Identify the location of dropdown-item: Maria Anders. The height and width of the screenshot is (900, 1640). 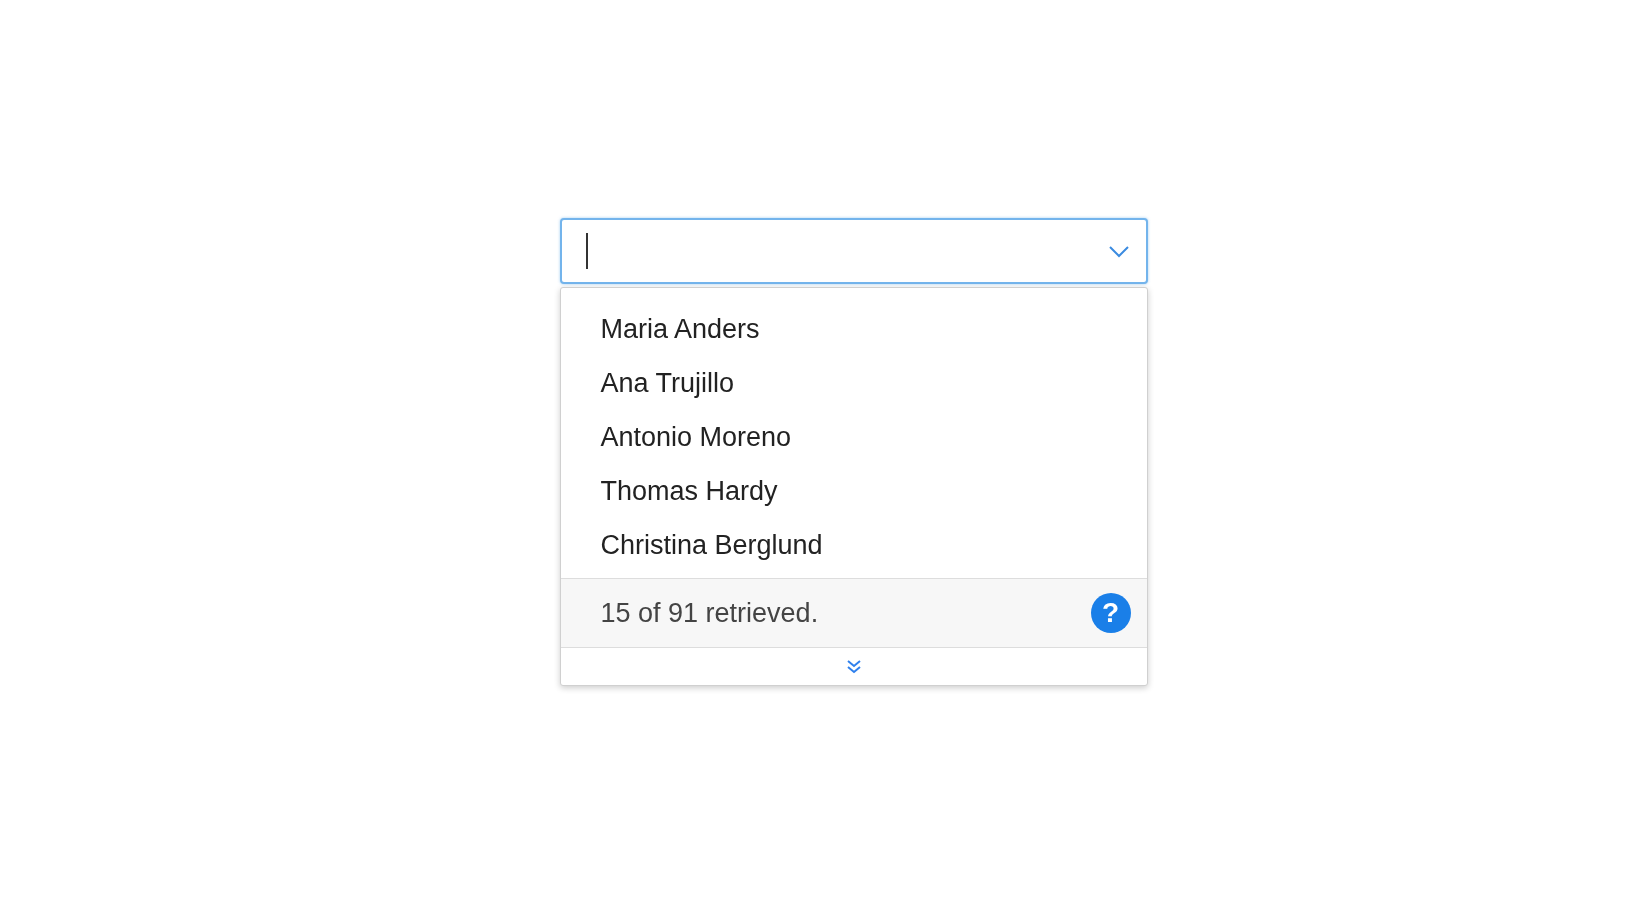
(853, 329).